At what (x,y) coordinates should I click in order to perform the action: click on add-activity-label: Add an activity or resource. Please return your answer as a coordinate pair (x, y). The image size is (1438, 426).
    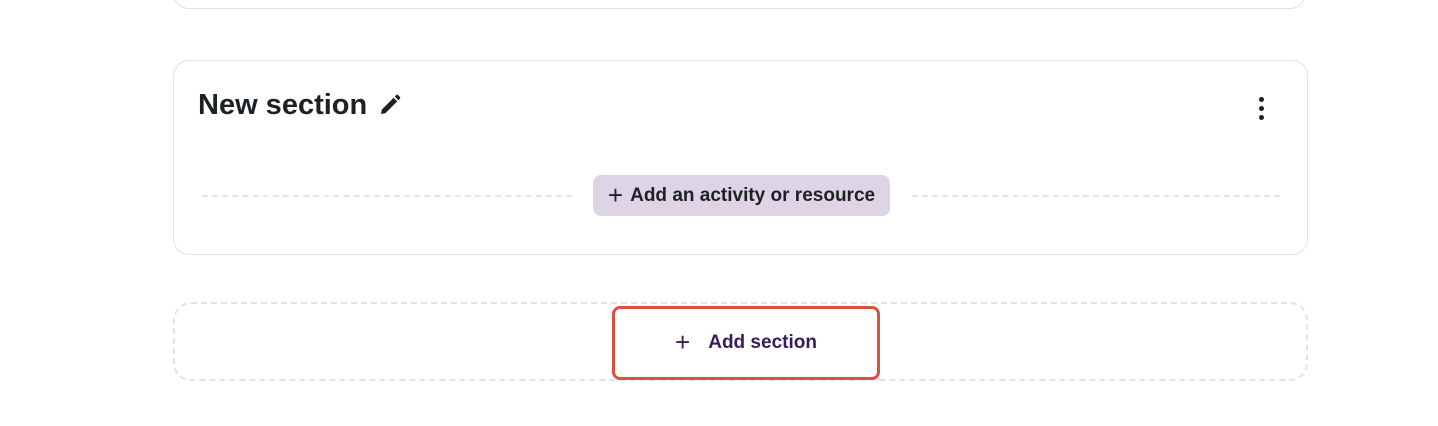
    Looking at the image, I should click on (753, 195).